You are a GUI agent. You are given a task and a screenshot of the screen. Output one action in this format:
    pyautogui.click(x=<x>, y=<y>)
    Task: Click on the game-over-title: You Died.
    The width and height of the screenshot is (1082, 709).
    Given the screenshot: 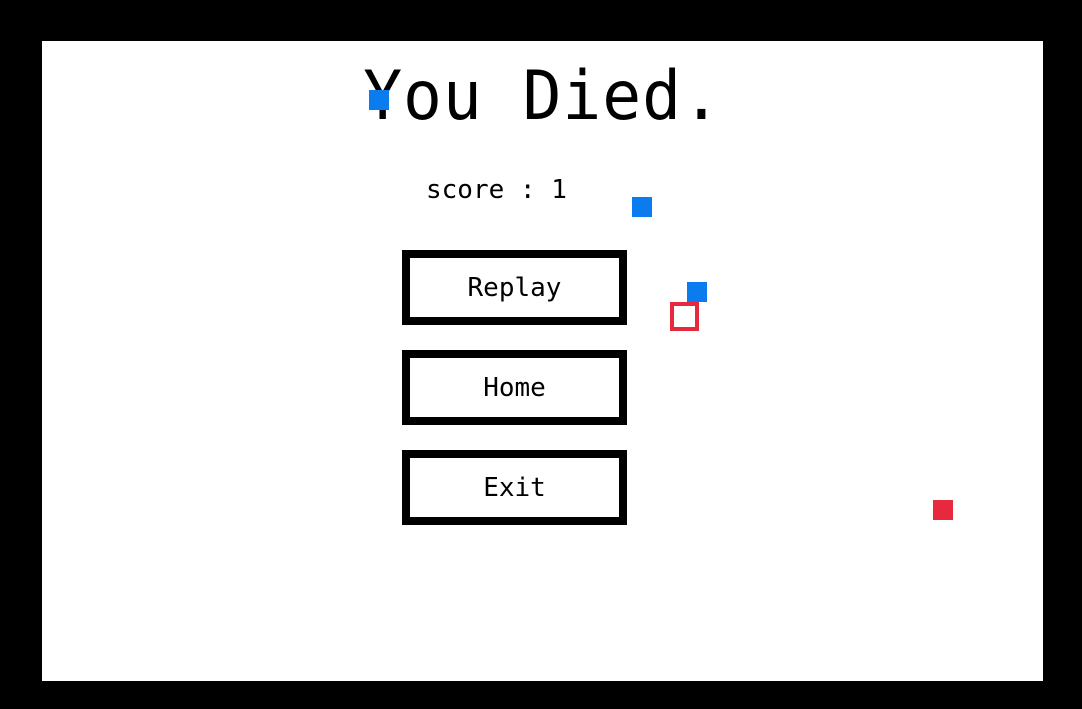 What is the action you would take?
    pyautogui.click(x=542, y=96)
    